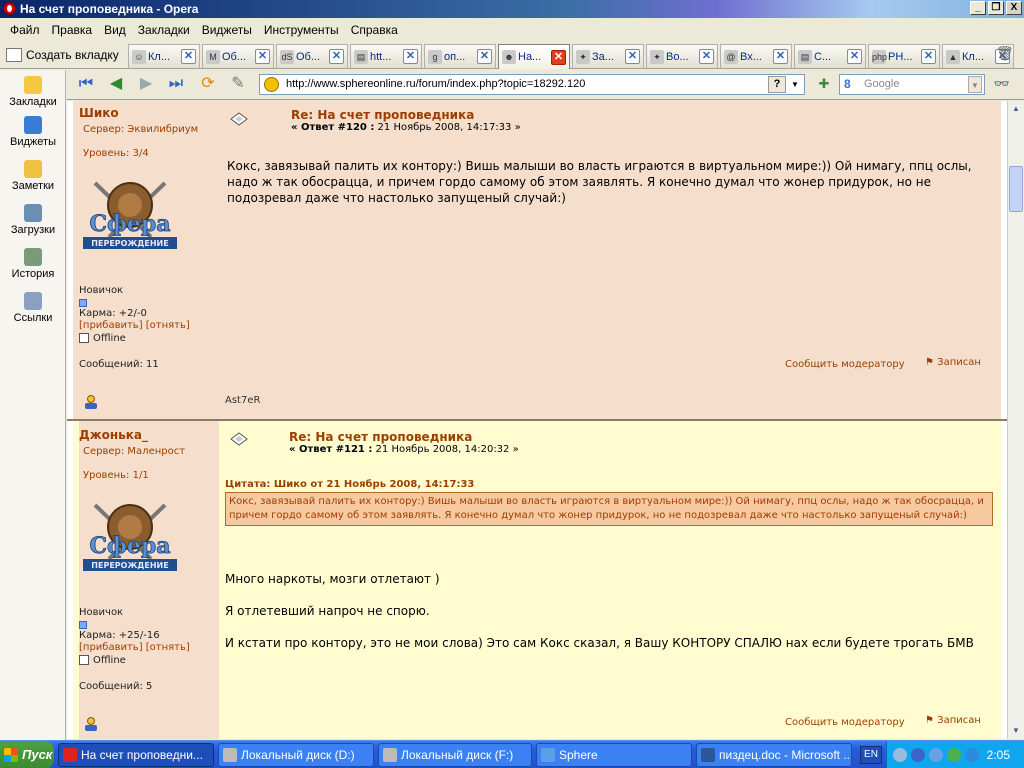 The height and width of the screenshot is (768, 1024). Describe the element at coordinates (534, 56) in the screenshot. I see `tab-5: ☻ На... ✕` at that location.